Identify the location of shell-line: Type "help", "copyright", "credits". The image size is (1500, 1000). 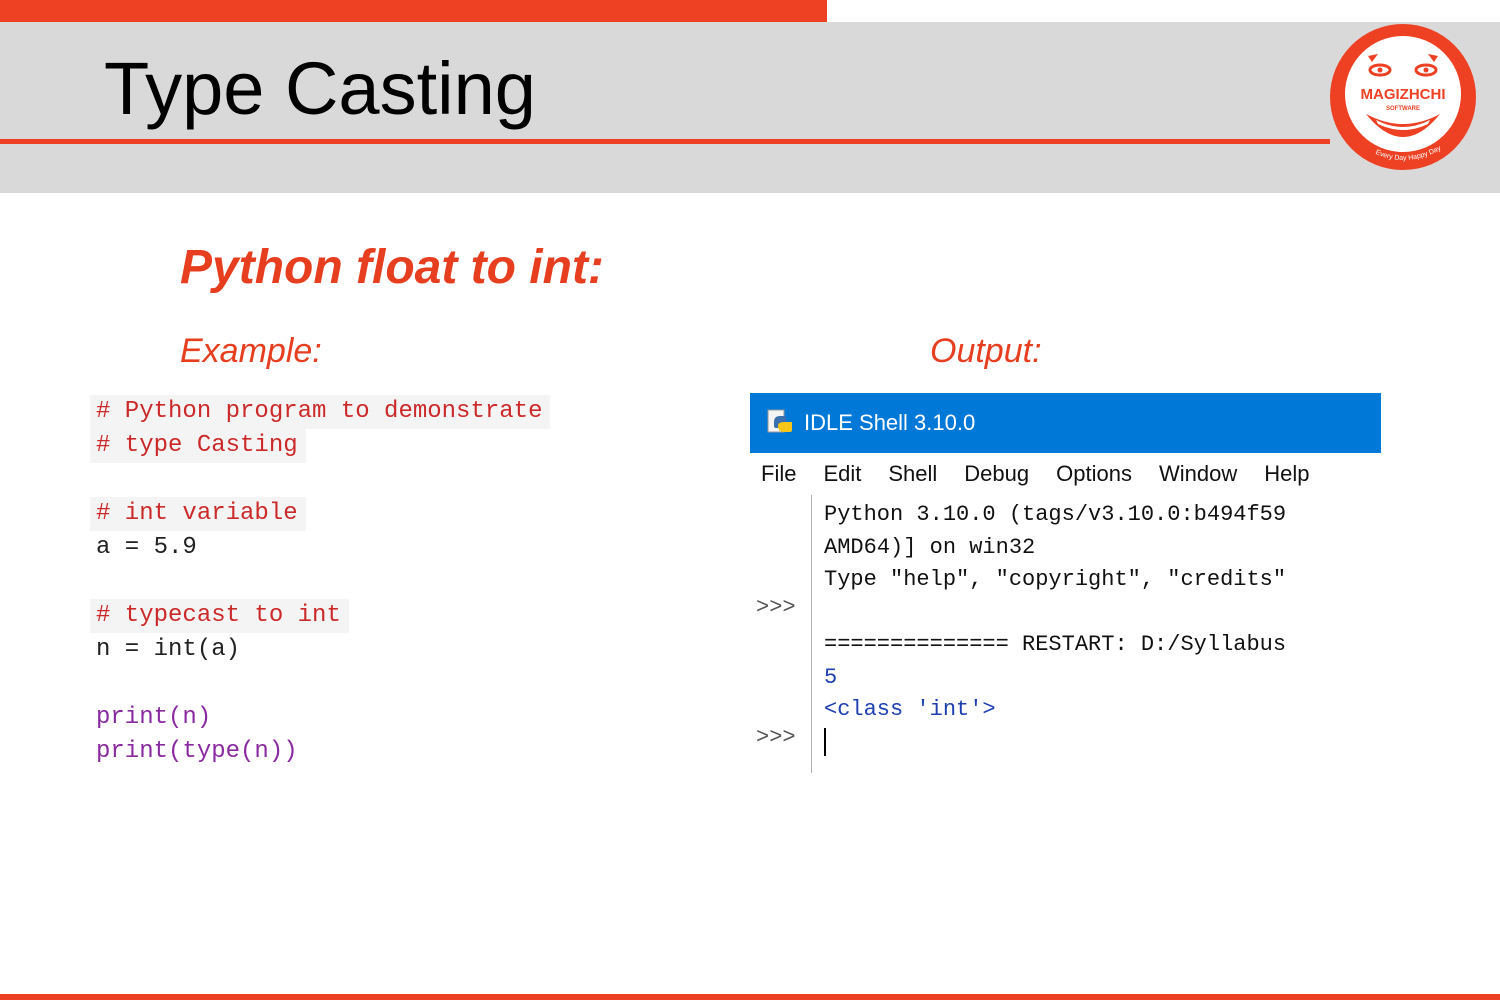
(1055, 579).